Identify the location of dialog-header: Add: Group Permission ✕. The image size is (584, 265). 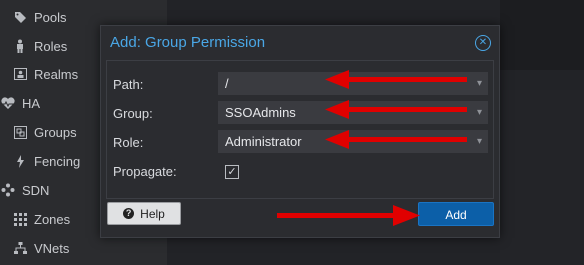
(300, 43).